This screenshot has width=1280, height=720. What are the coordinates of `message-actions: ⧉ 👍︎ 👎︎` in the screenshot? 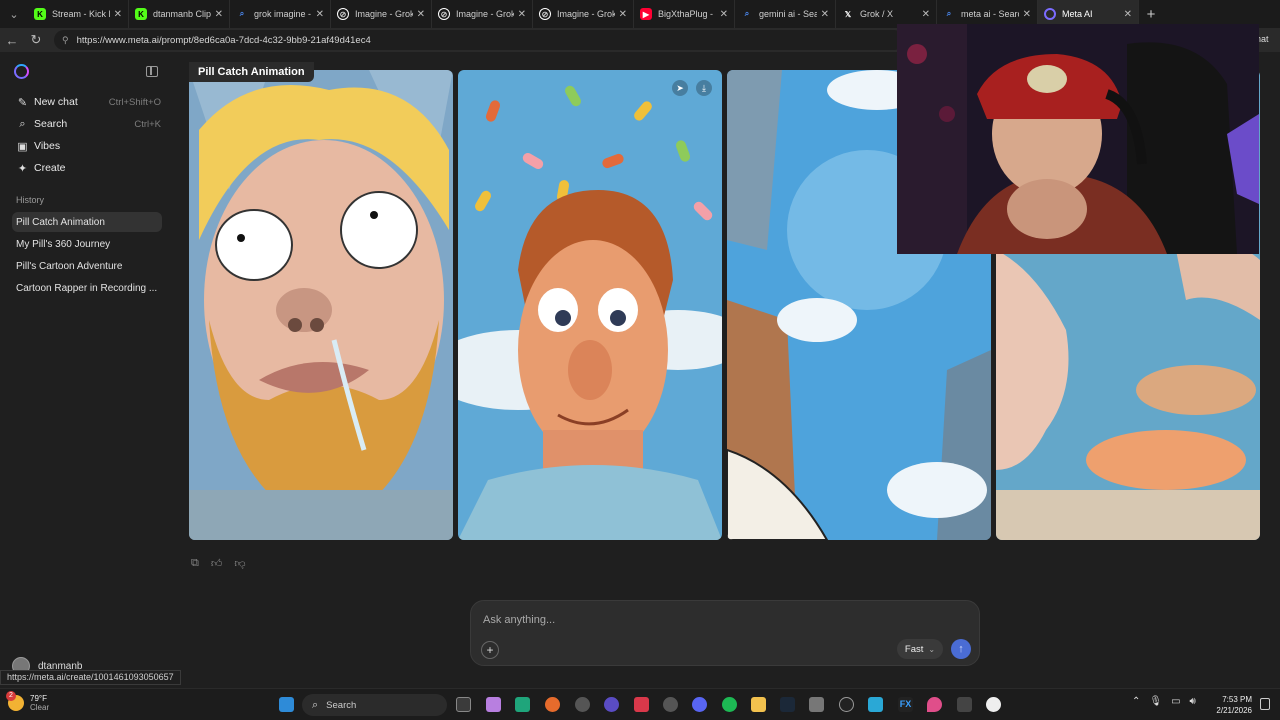 It's located at (218, 563).